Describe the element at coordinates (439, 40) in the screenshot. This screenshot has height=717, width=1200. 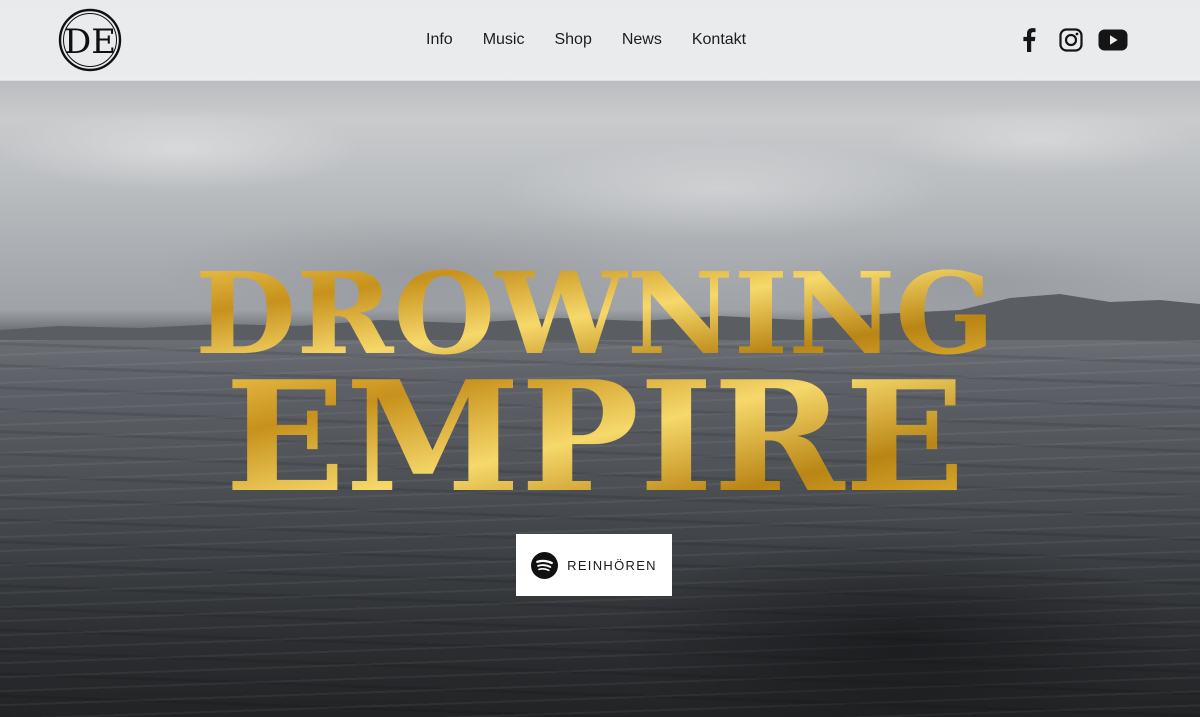
I see `nav-item-info: Info` at that location.